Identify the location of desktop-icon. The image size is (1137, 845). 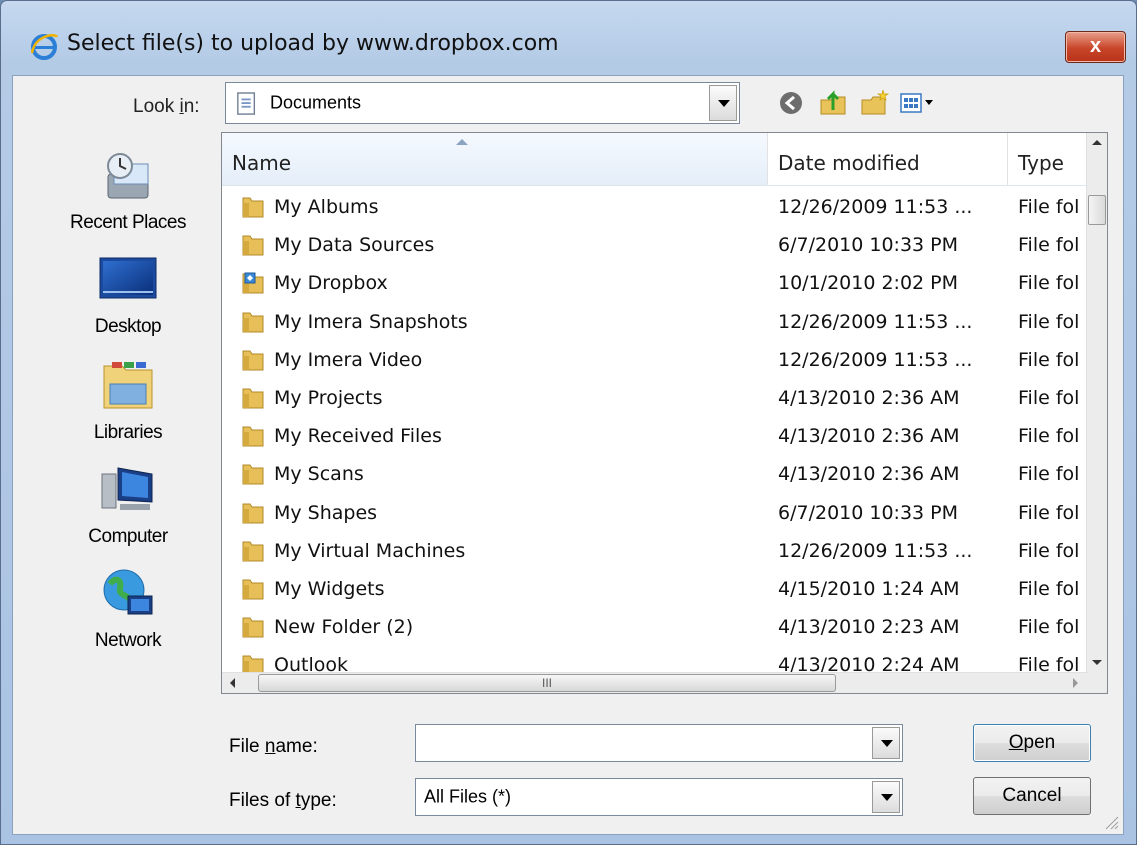
(128, 278).